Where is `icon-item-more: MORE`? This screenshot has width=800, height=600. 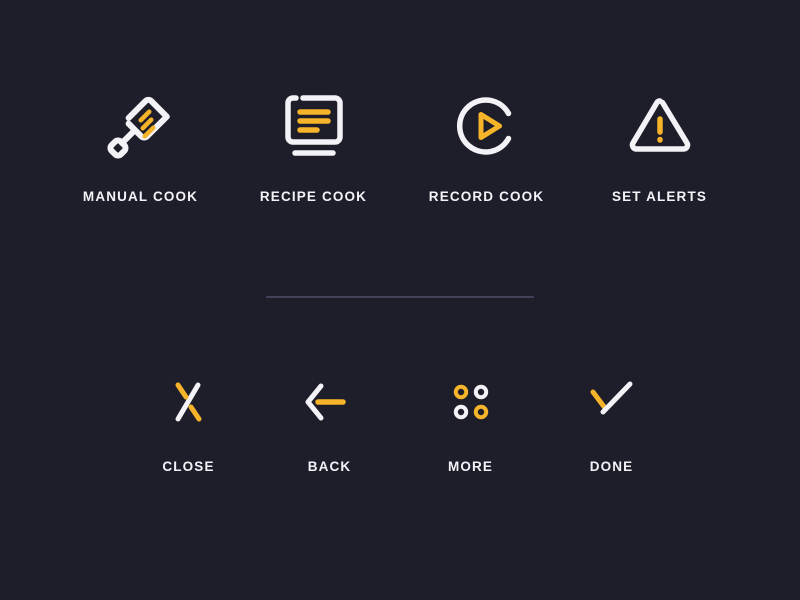 icon-item-more: MORE is located at coordinates (470, 422).